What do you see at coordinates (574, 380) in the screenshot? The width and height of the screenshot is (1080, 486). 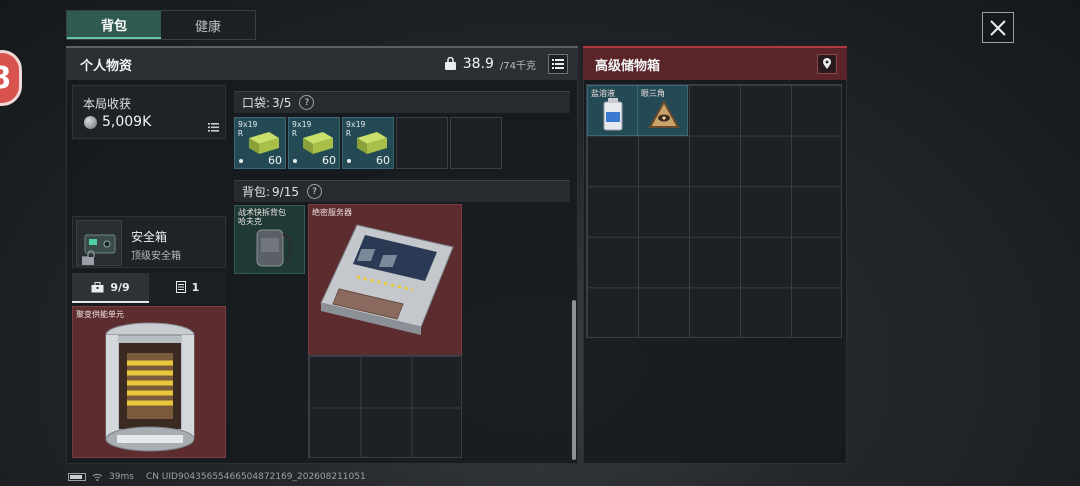 I see `scrollbar` at bounding box center [574, 380].